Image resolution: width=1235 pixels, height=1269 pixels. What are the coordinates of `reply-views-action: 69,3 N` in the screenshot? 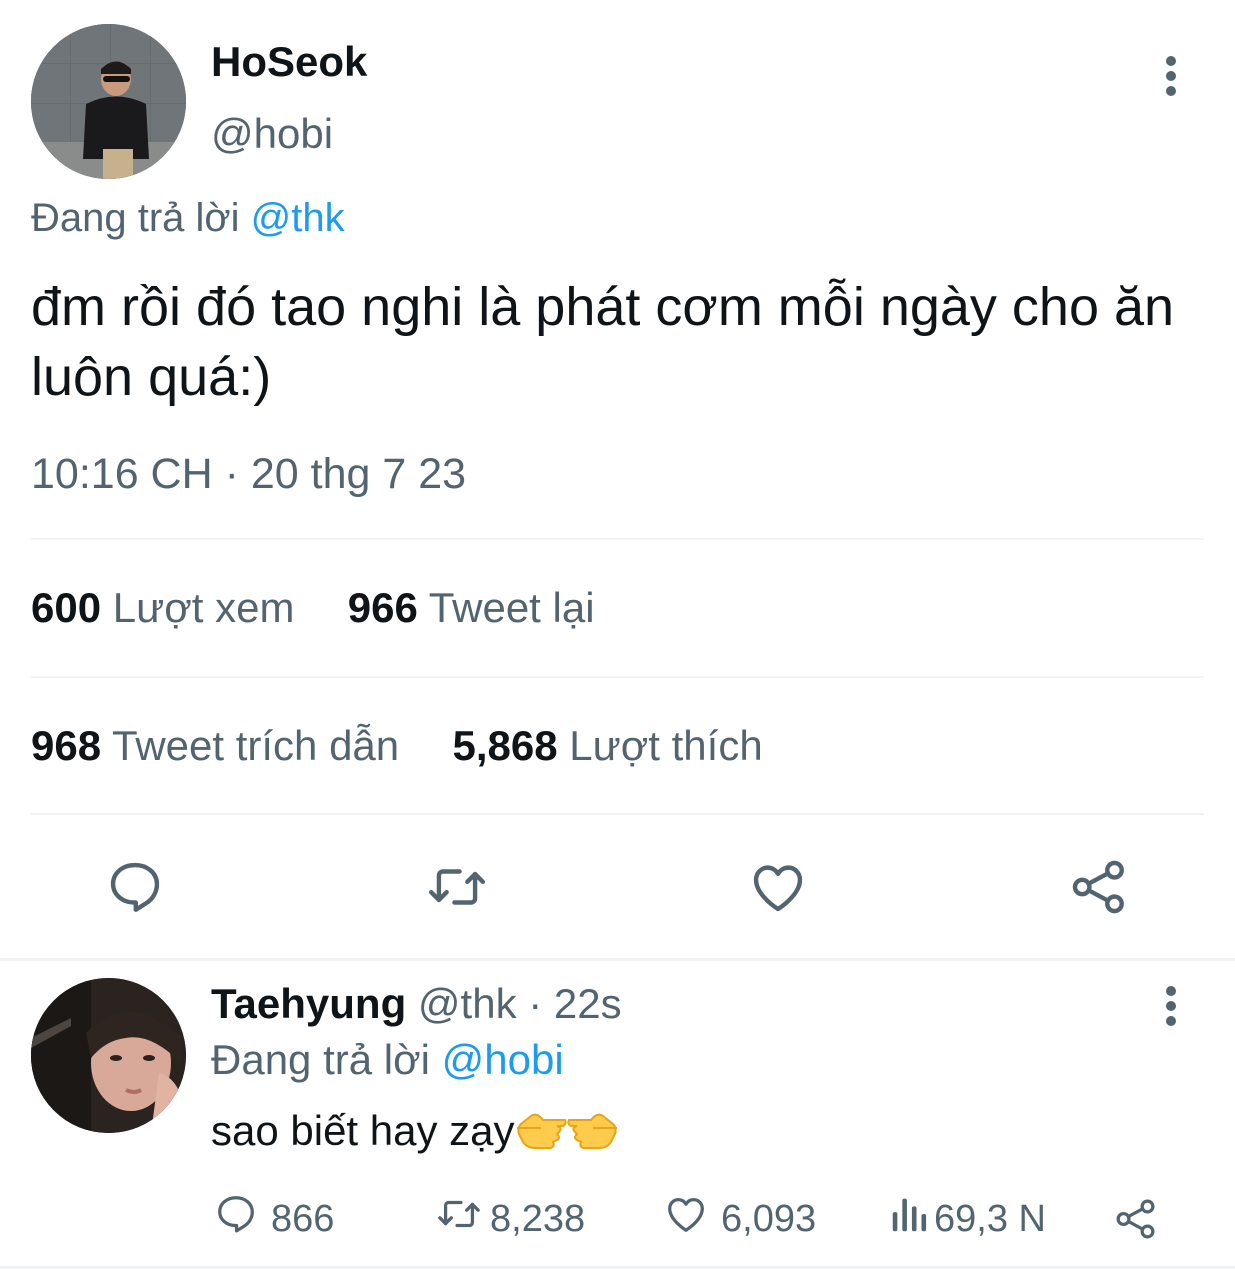 It's located at (968, 1219).